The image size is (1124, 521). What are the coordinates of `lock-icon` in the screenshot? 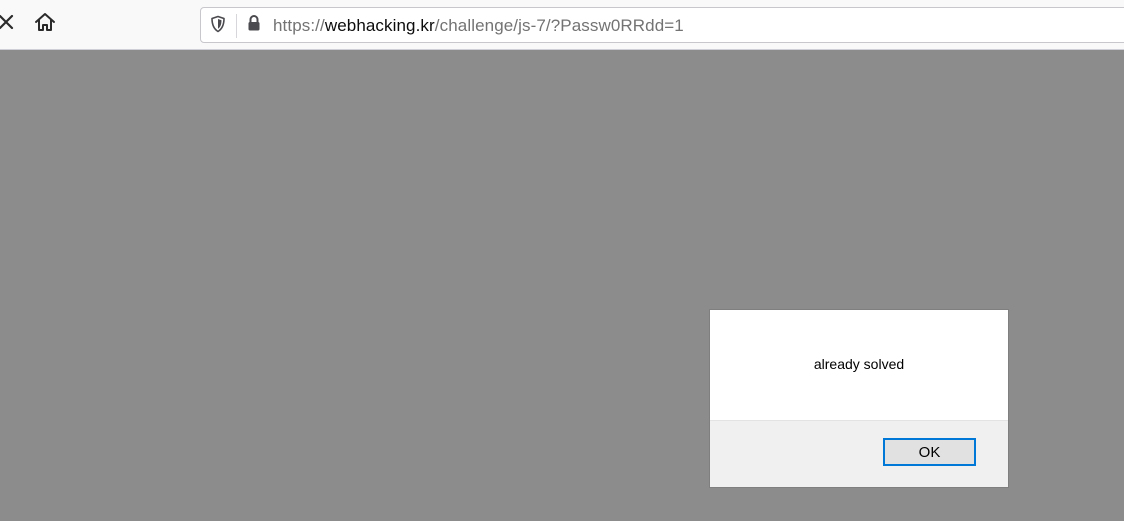 It's located at (254, 25).